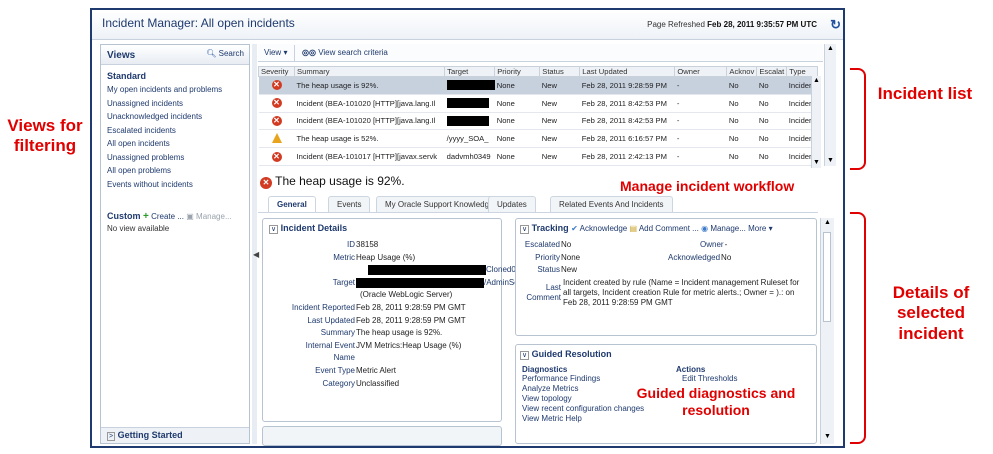  What do you see at coordinates (597, 379) in the screenshot?
I see `diagnostic-link: Performance Findings` at bounding box center [597, 379].